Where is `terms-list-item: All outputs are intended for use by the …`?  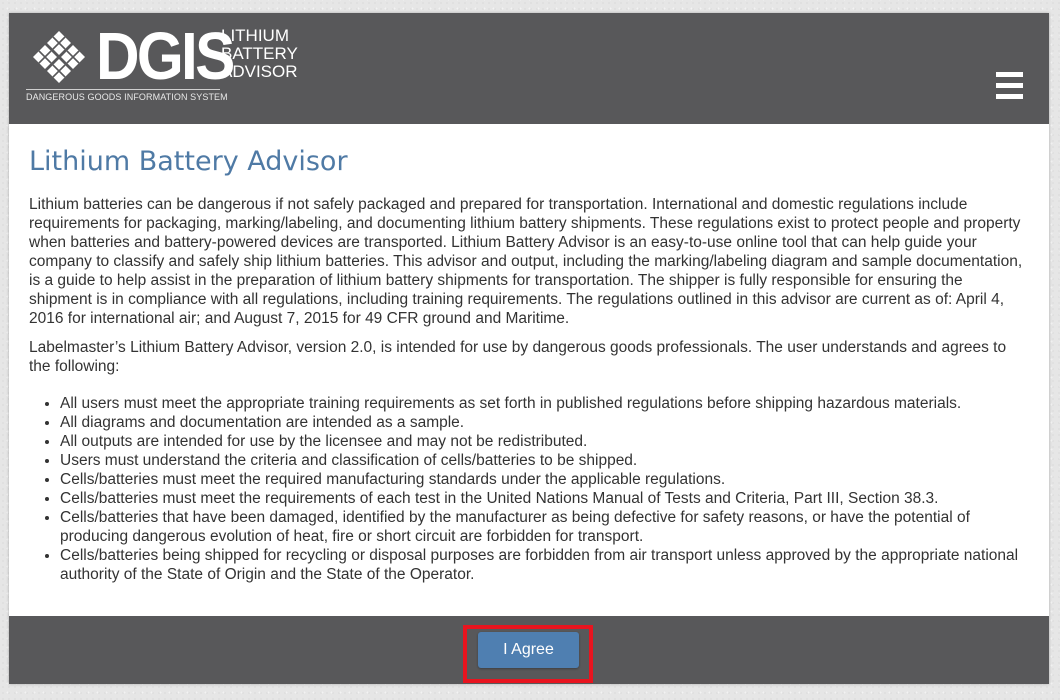 terms-list-item: All outputs are intended for use by the … is located at coordinates (544, 441).